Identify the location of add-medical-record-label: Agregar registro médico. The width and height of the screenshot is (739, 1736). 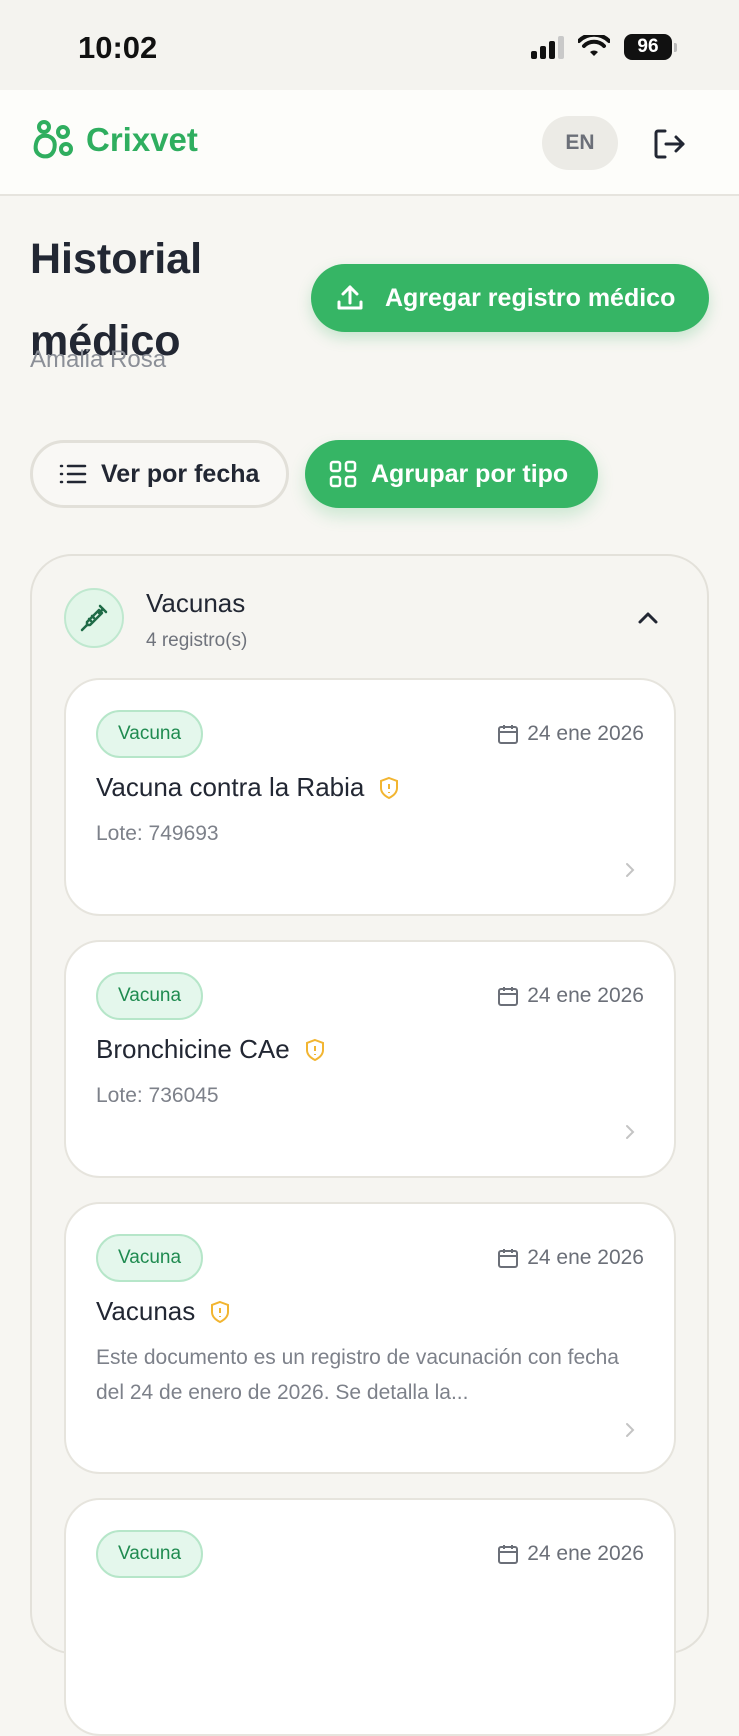
(530, 297).